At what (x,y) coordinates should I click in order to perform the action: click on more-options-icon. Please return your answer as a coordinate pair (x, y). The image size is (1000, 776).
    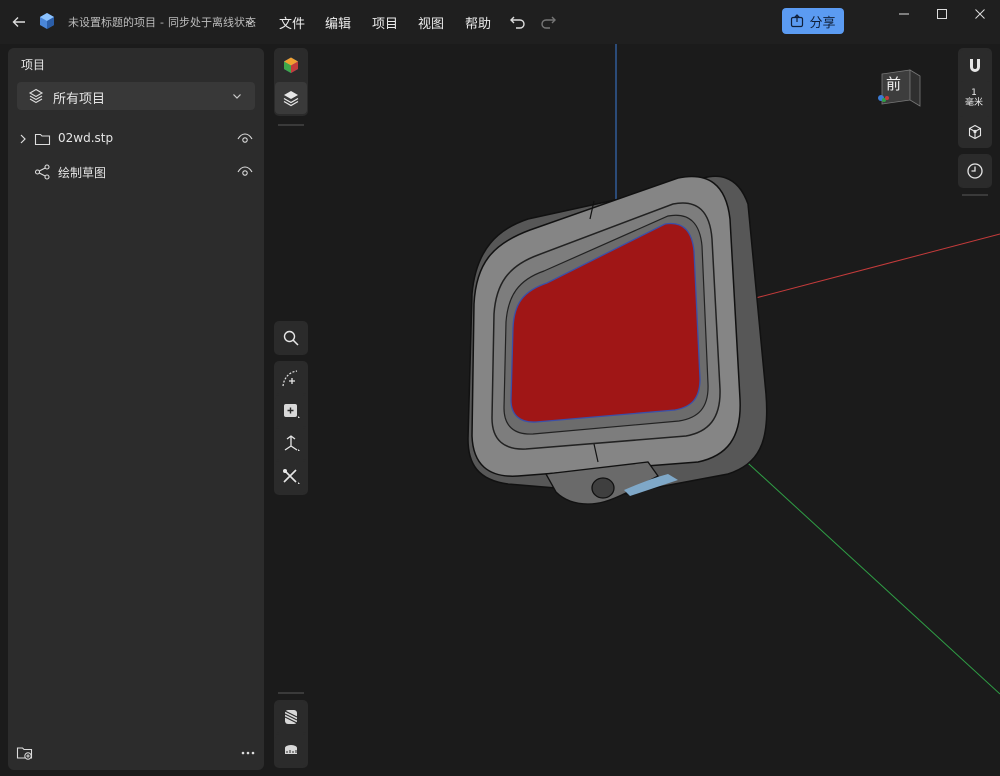
    Looking at the image, I should click on (248, 753).